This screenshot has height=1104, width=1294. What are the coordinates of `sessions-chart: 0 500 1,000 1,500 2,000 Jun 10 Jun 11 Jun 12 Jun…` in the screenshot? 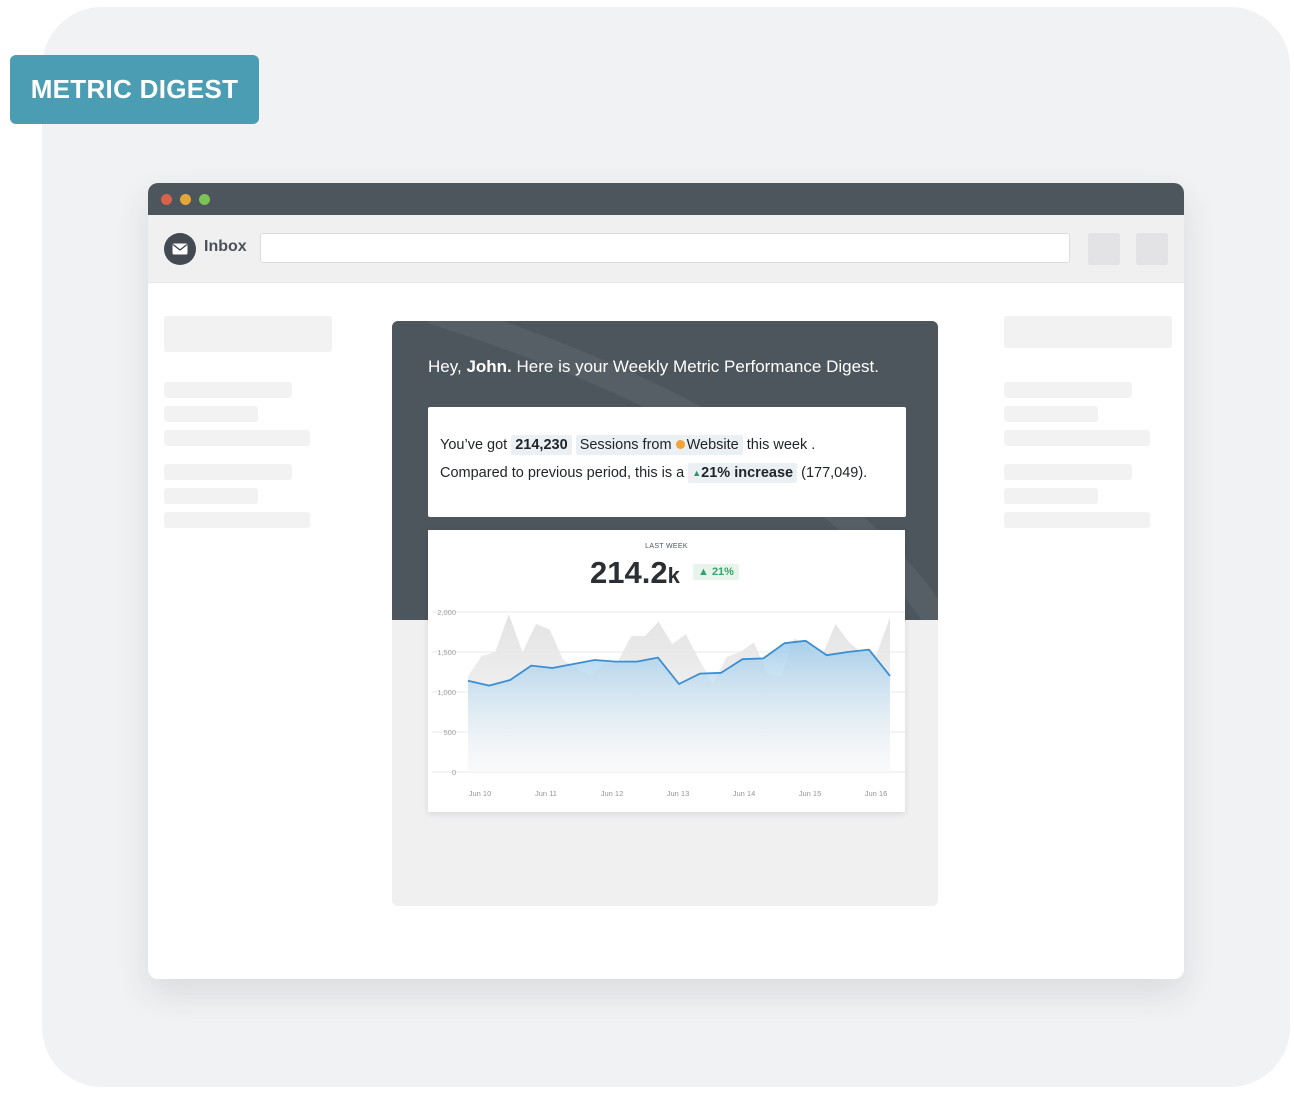 It's located at (668, 703).